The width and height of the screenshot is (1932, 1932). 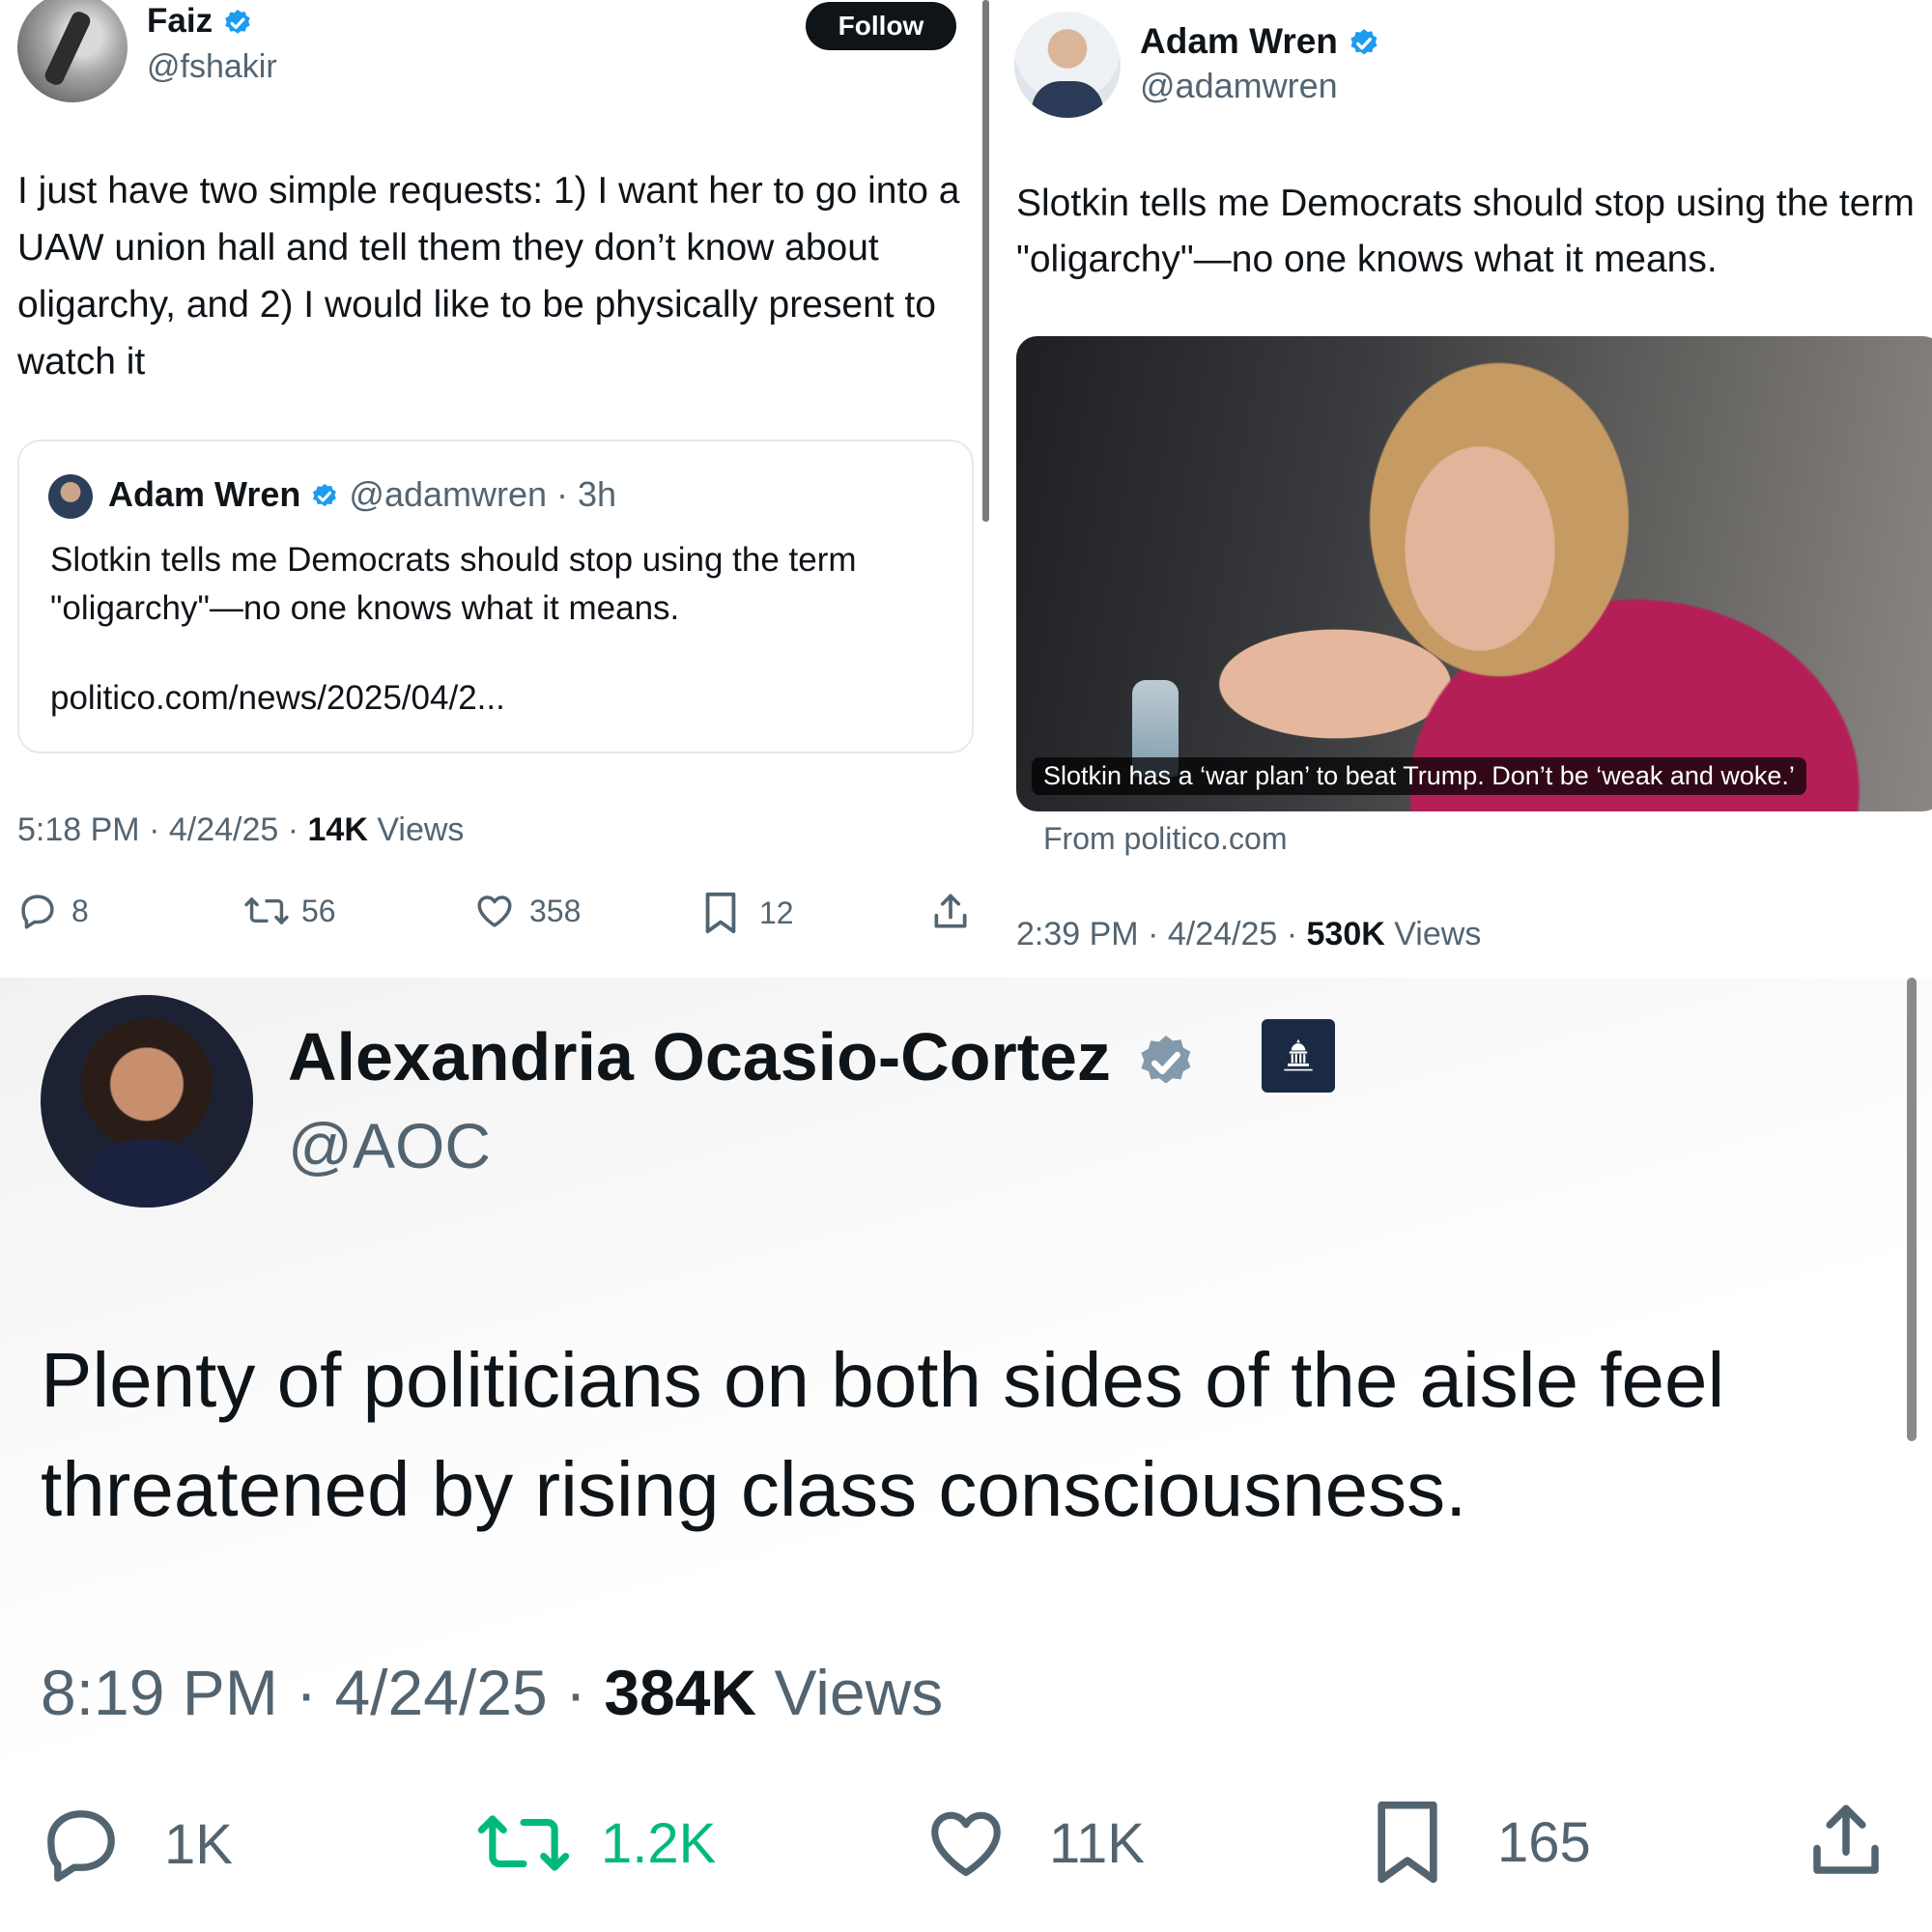 I want to click on like-count: 358, so click(x=555, y=910).